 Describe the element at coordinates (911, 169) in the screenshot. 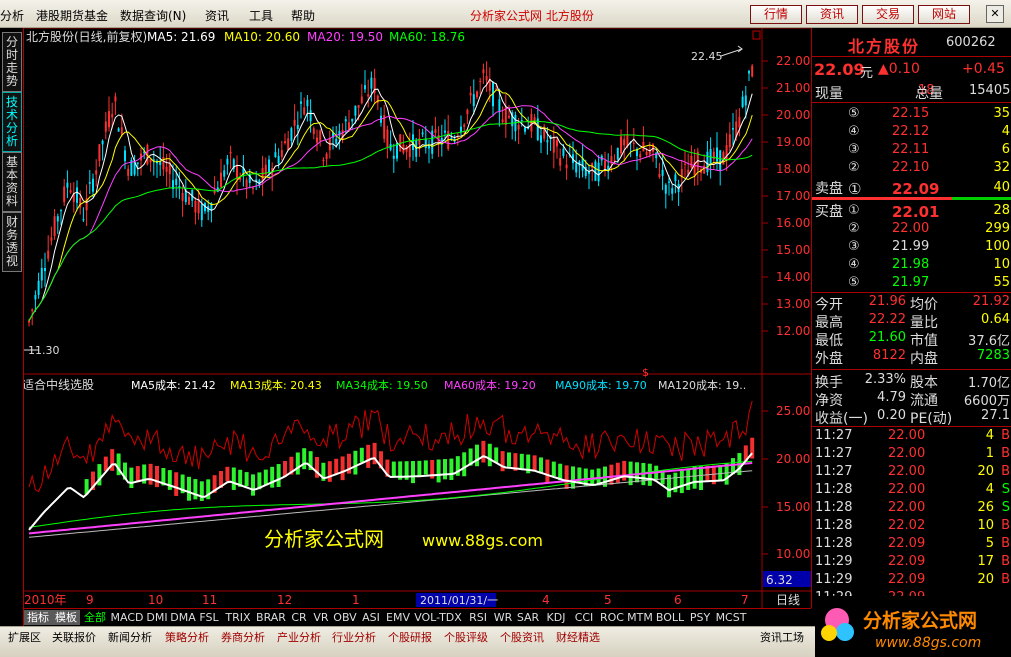

I see `ask-row: ② 22.10 32` at that location.